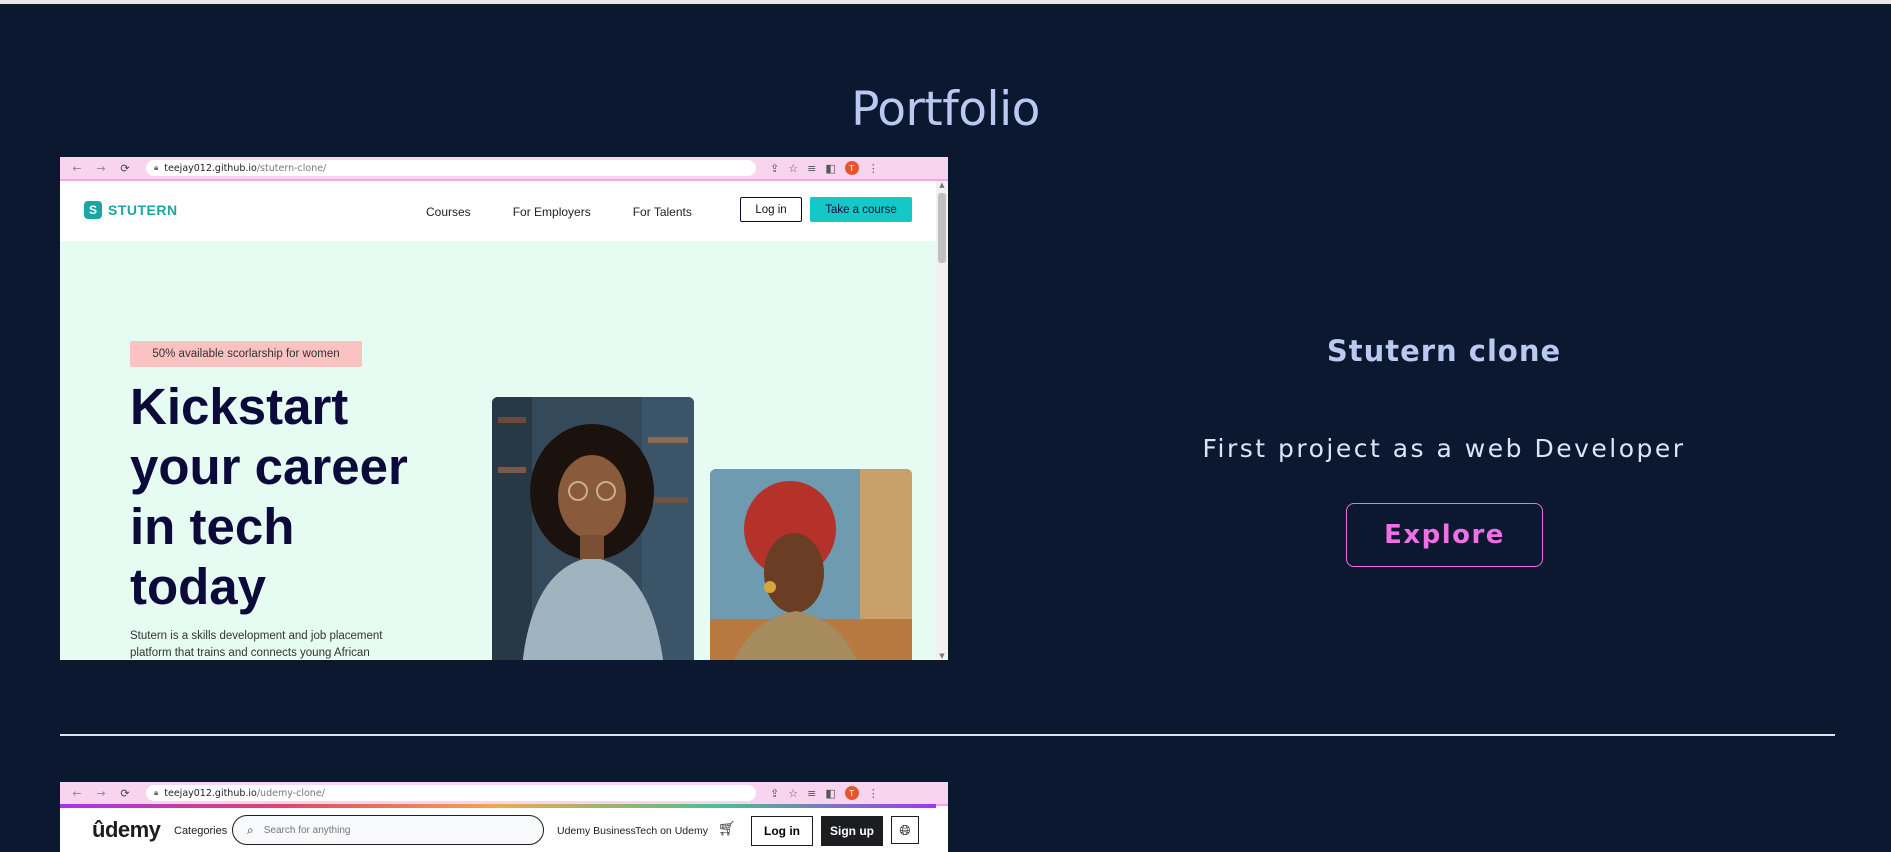 The image size is (1891, 852). What do you see at coordinates (290, 793) in the screenshot?
I see `url-path: /udemy-clone/` at bounding box center [290, 793].